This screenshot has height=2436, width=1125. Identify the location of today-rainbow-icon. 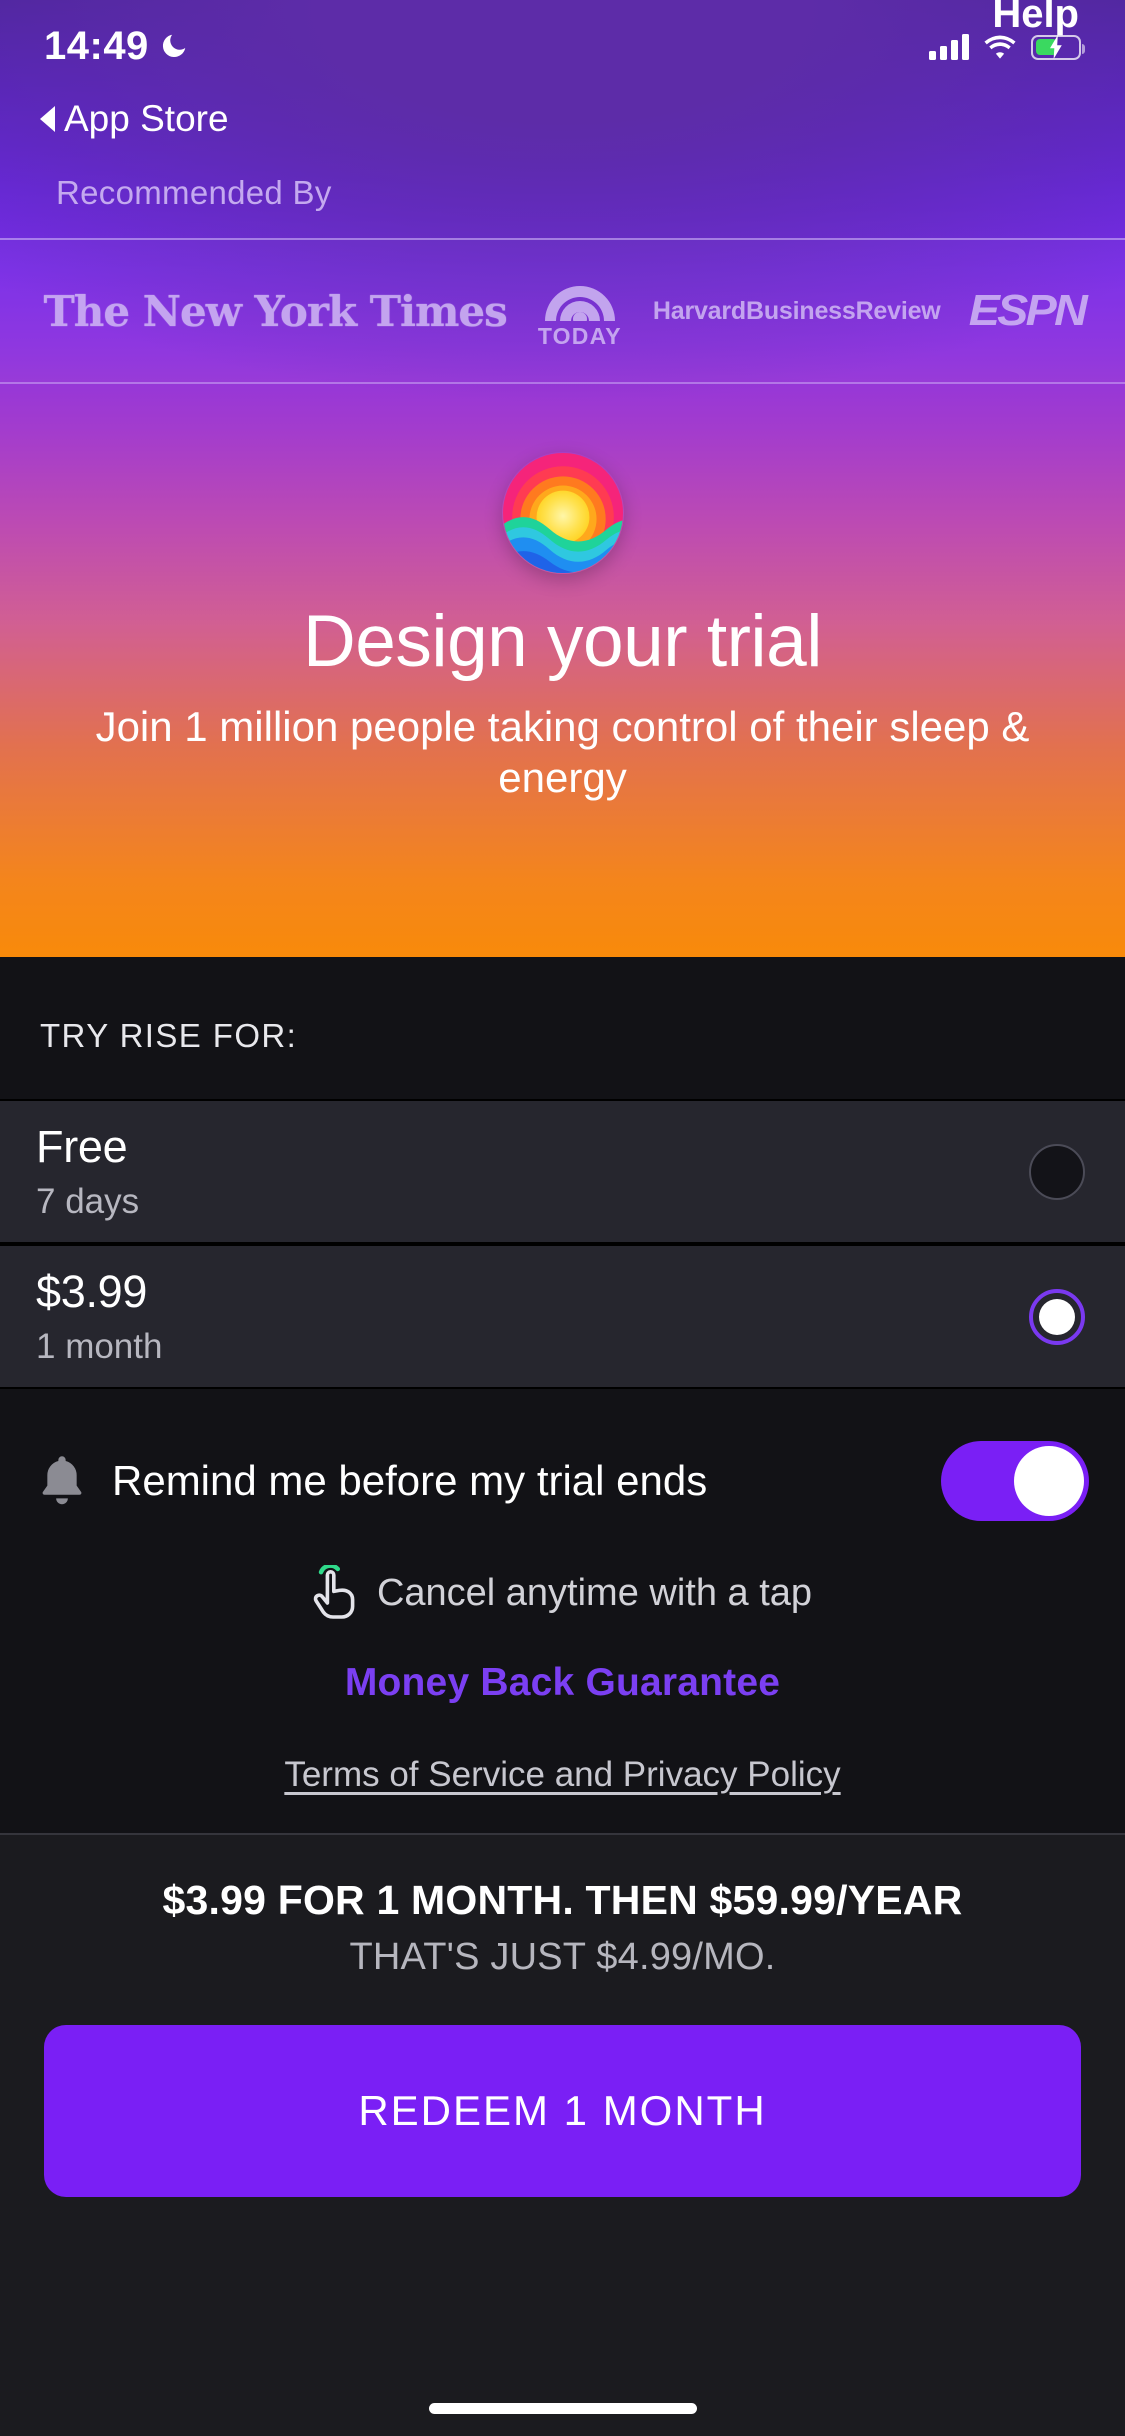
(579, 303).